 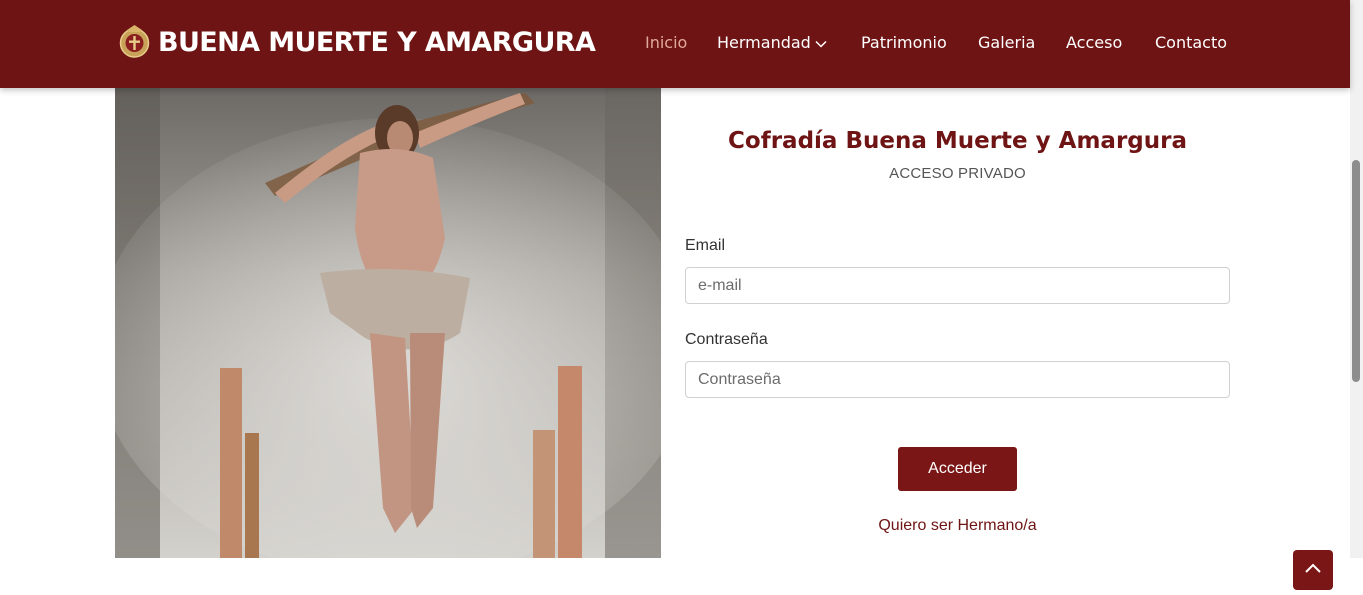 What do you see at coordinates (957, 285) in the screenshot?
I see `email-field` at bounding box center [957, 285].